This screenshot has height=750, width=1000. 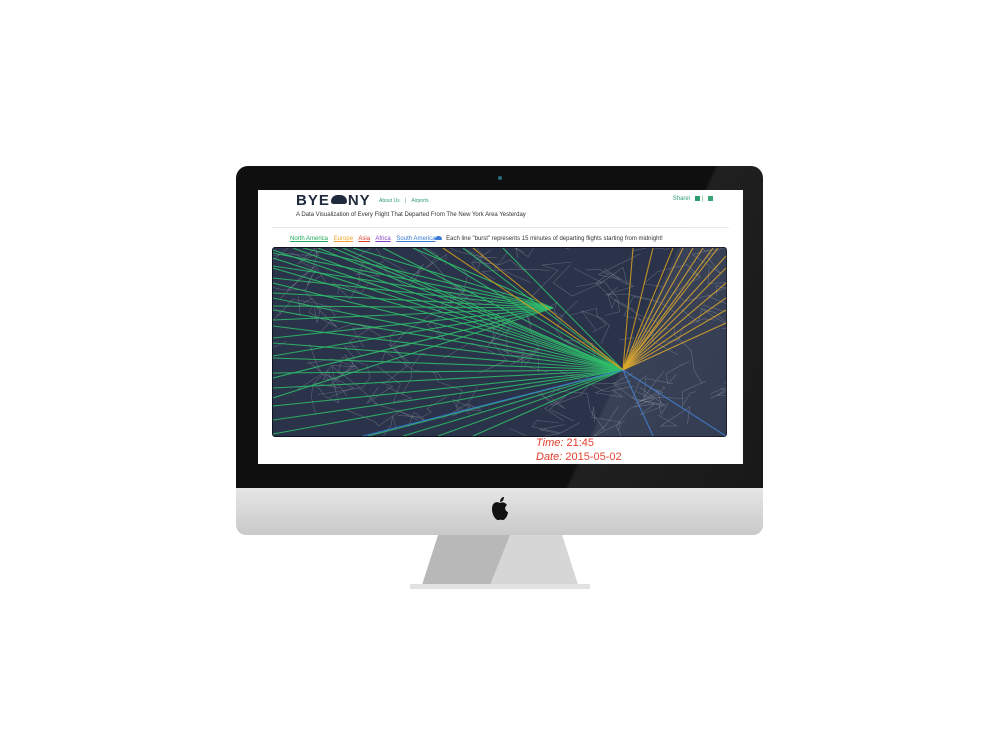 I want to click on legend-asia: Asia, so click(x=364, y=239).